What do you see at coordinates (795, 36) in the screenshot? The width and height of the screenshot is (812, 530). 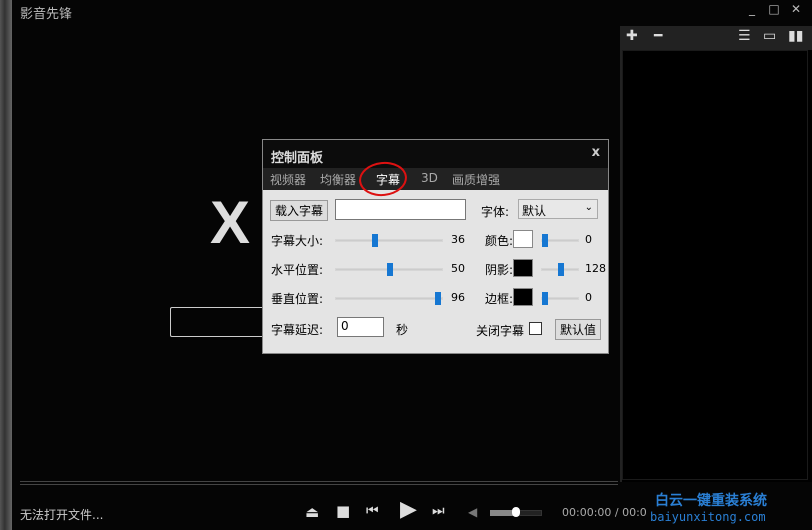 I see `signal-icon: ▮▮` at bounding box center [795, 36].